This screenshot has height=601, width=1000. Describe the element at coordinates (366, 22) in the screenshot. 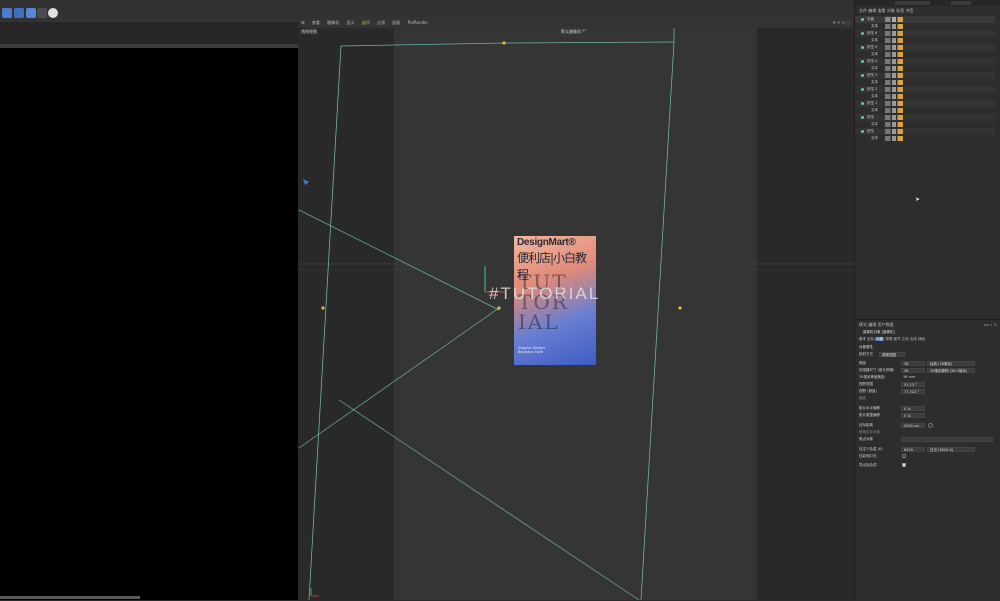

I see `viewport-menu-options: 选项` at that location.